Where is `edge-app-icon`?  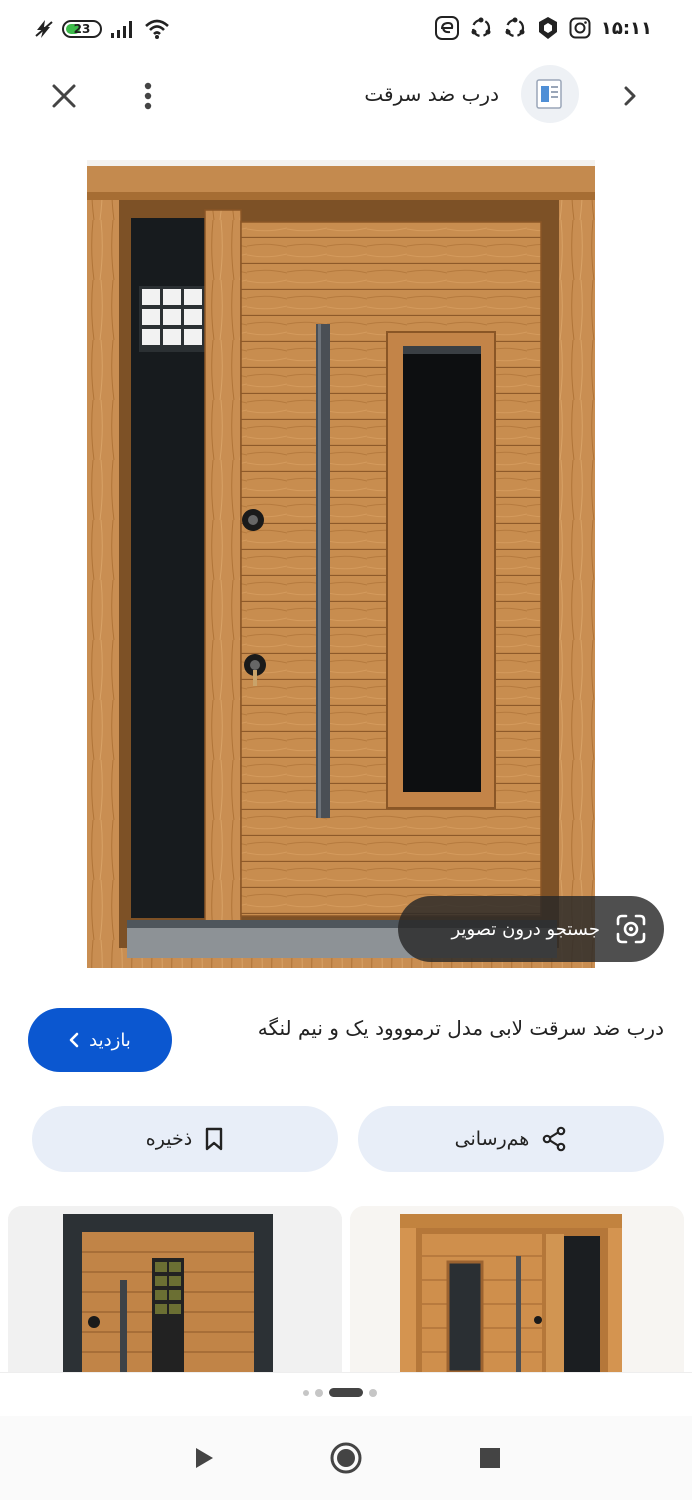 edge-app-icon is located at coordinates (446, 28).